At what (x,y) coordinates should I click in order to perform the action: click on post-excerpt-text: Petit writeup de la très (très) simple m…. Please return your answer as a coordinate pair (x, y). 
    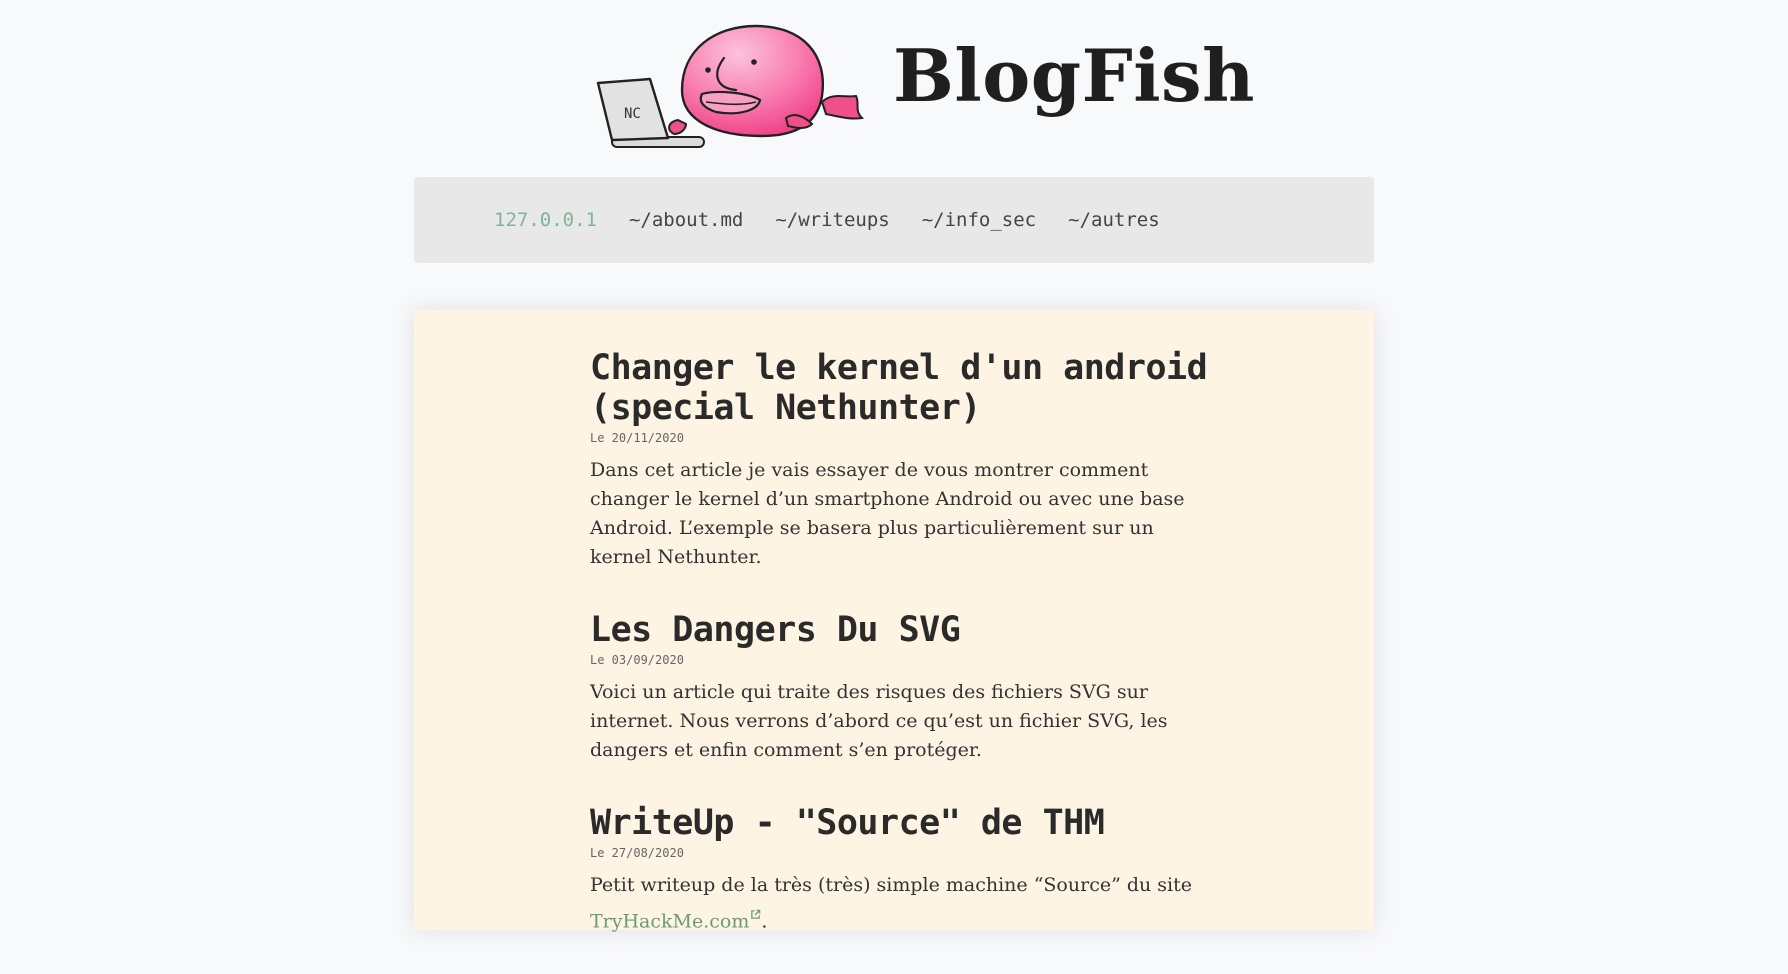
    Looking at the image, I should click on (891, 885).